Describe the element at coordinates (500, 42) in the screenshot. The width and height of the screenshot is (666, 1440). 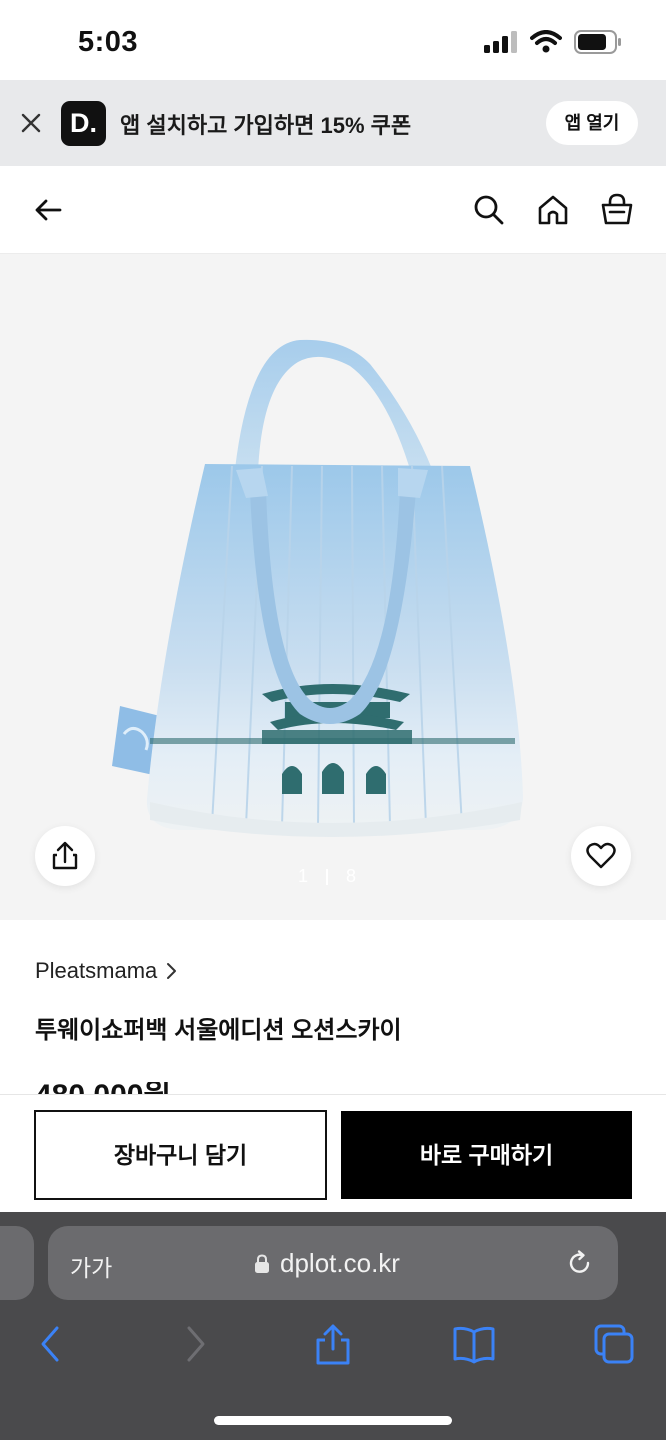
I see `signal-icon` at that location.